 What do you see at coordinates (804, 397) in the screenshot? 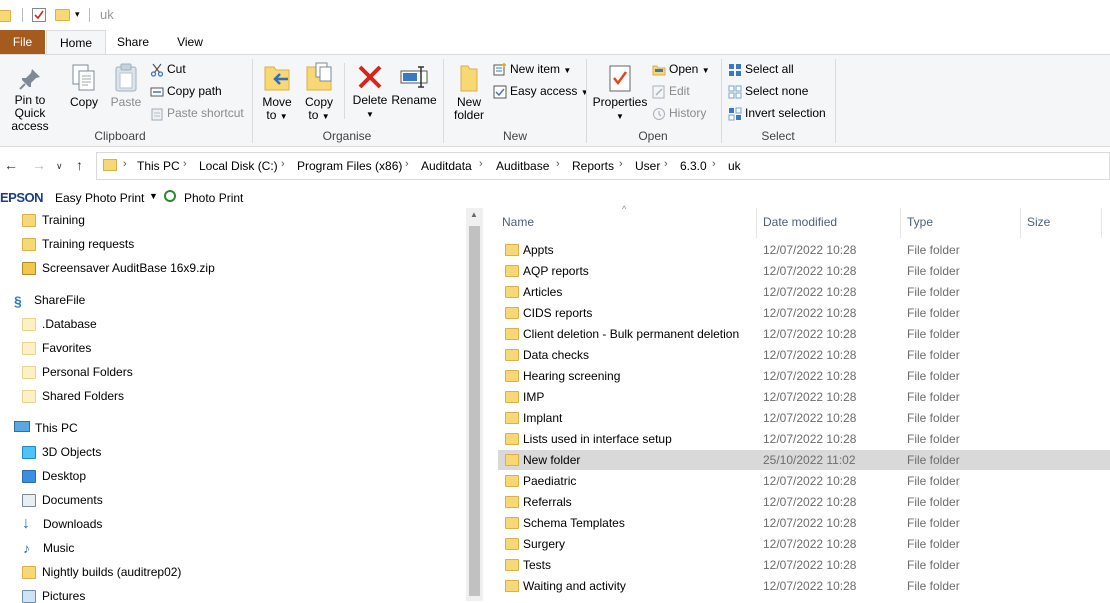
I see `table-row: IMP 12/07/2022 10:28 File folder` at bounding box center [804, 397].